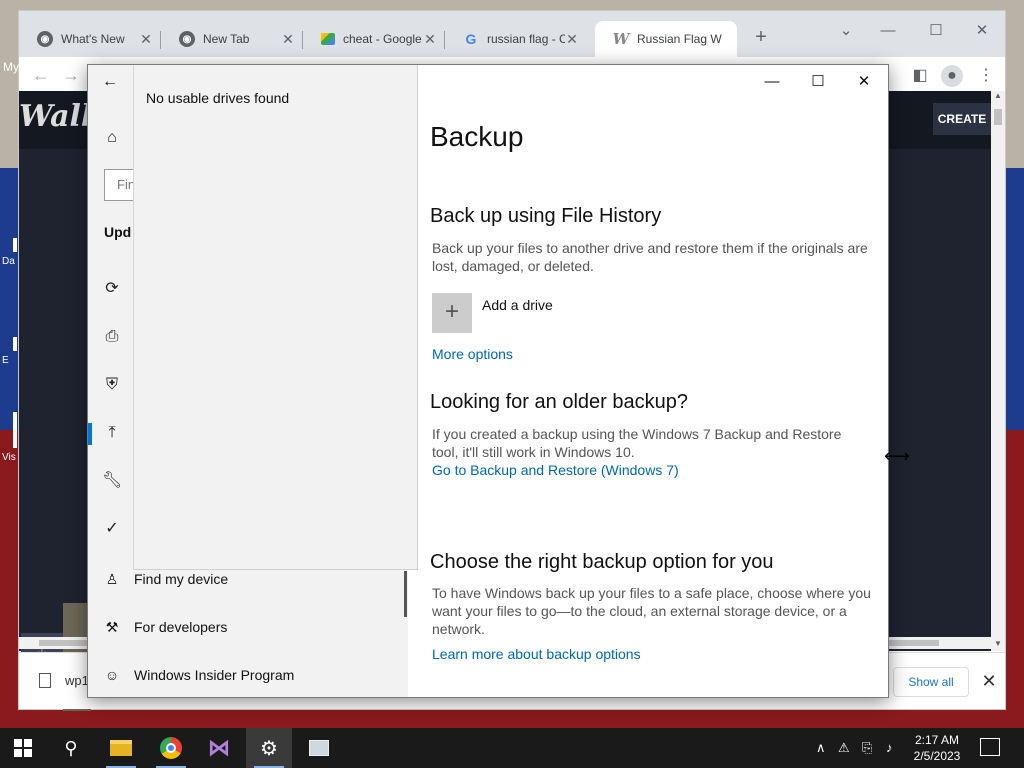  I want to click on close-icon: ✕, so click(864, 82).